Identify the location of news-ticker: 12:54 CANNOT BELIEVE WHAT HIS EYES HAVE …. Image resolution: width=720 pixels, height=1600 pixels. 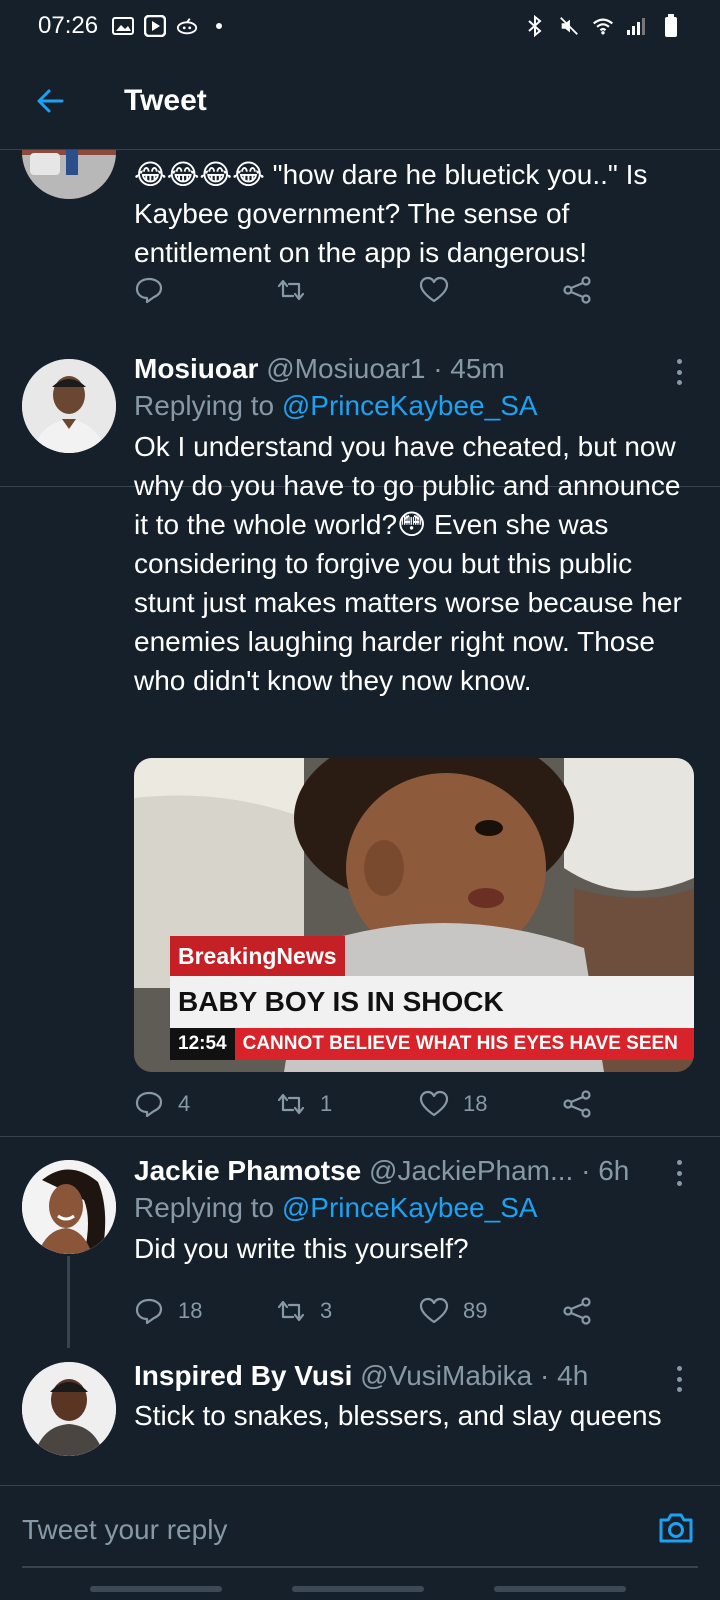
(432, 1044).